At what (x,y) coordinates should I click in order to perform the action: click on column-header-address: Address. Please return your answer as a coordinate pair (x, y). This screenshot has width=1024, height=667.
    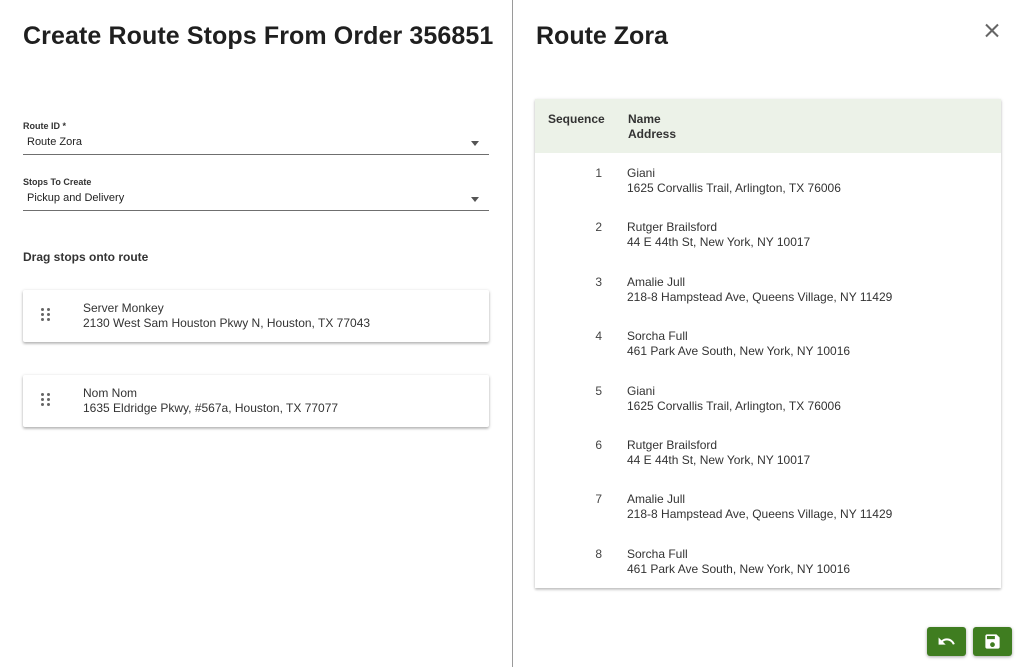
    Looking at the image, I should click on (652, 134).